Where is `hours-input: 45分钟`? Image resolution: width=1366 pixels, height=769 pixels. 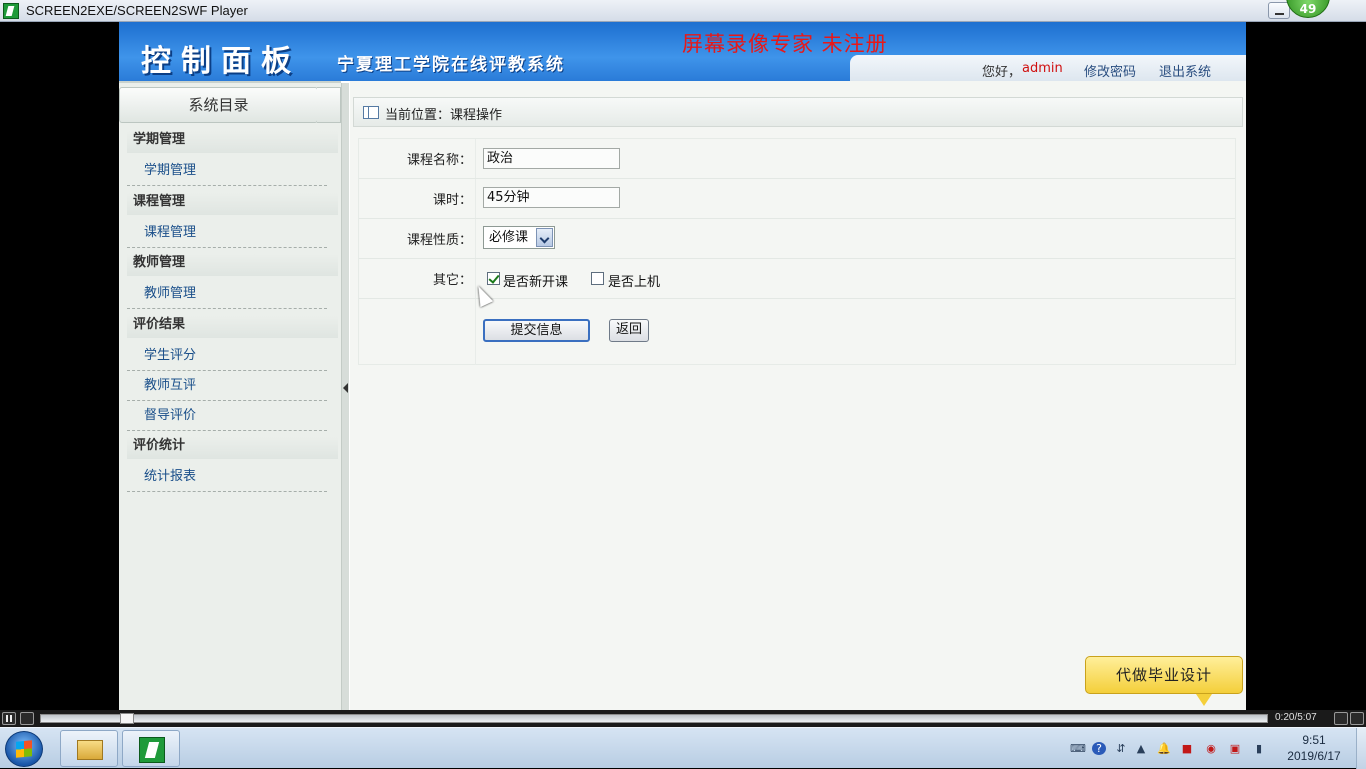 hours-input: 45分钟 is located at coordinates (551, 197).